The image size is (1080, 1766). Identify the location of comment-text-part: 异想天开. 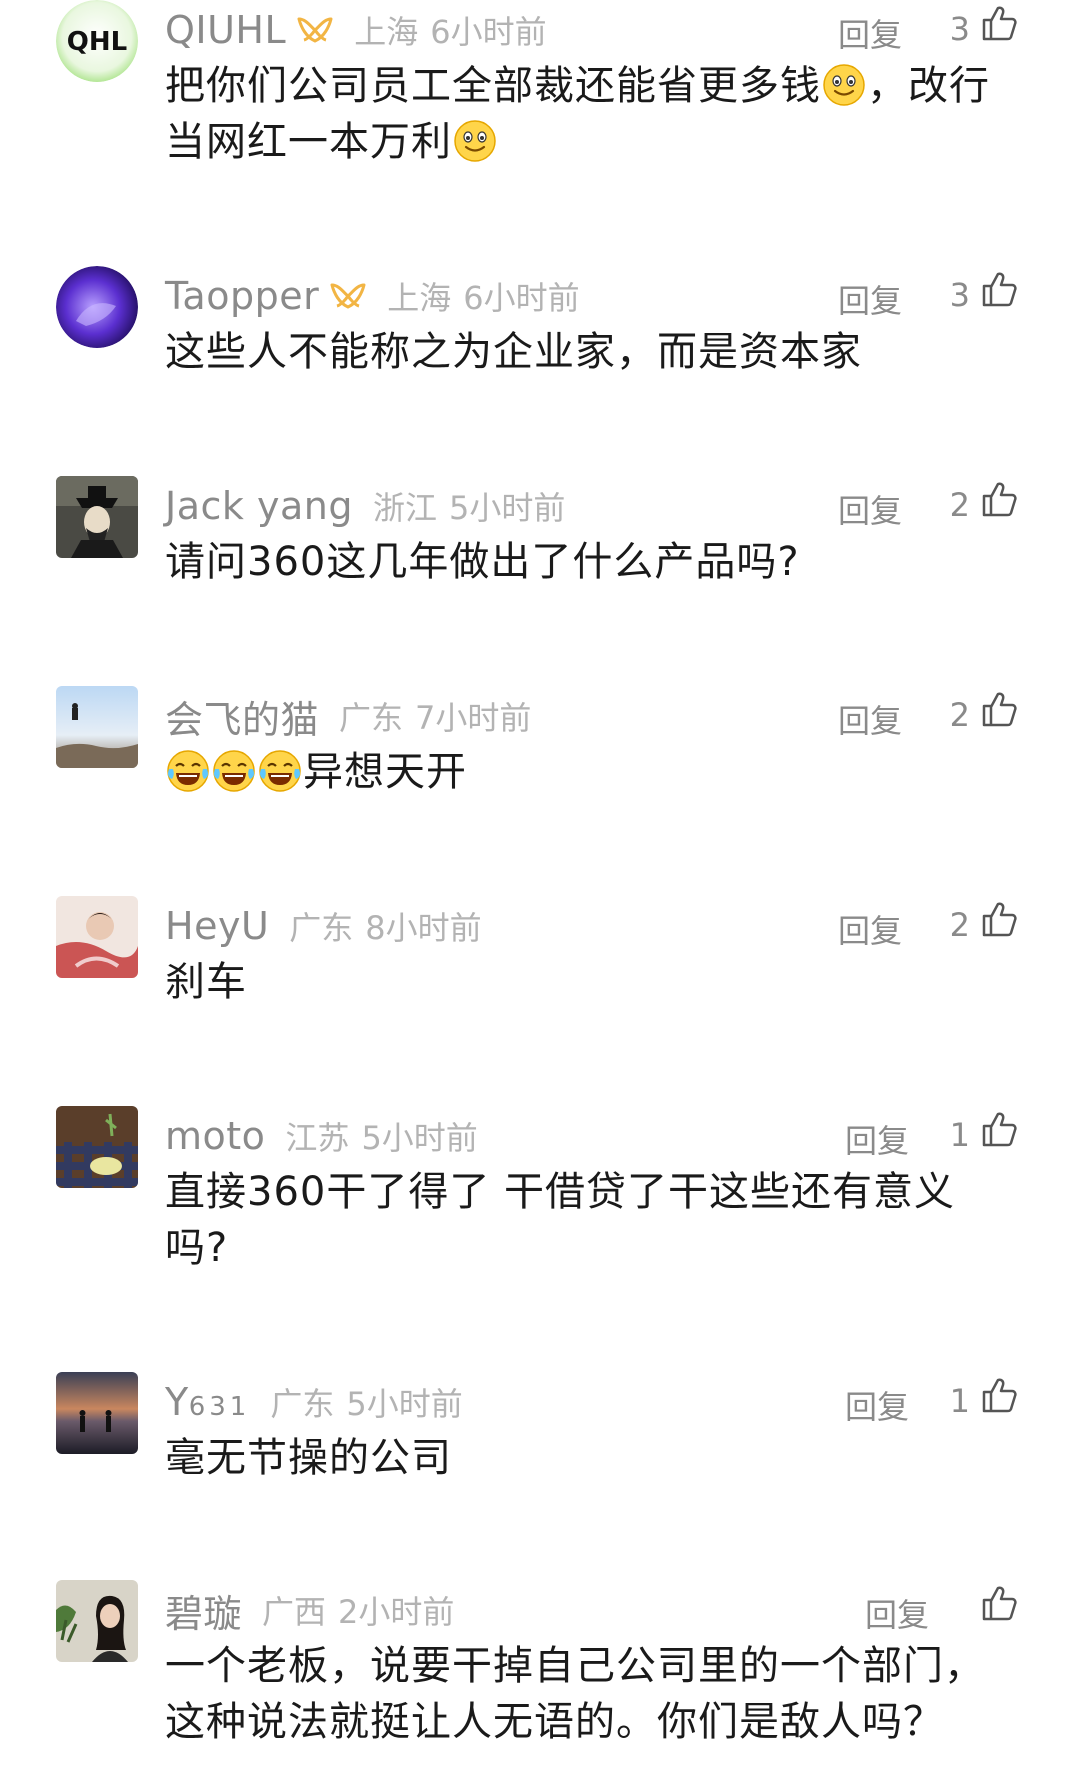
(385, 772).